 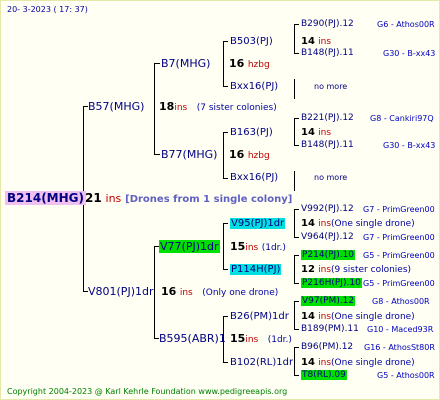 I want to click on b7-insemination: 16 hzbg, so click(x=249, y=63).